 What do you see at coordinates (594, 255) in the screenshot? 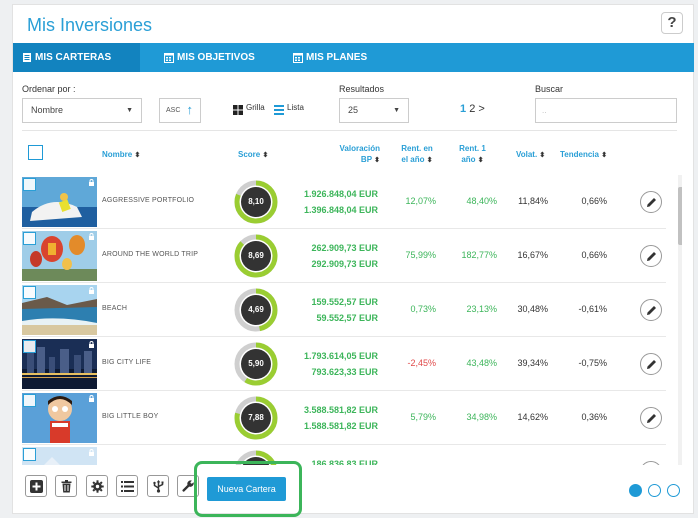
I see `trend-value: 0,66%` at bounding box center [594, 255].